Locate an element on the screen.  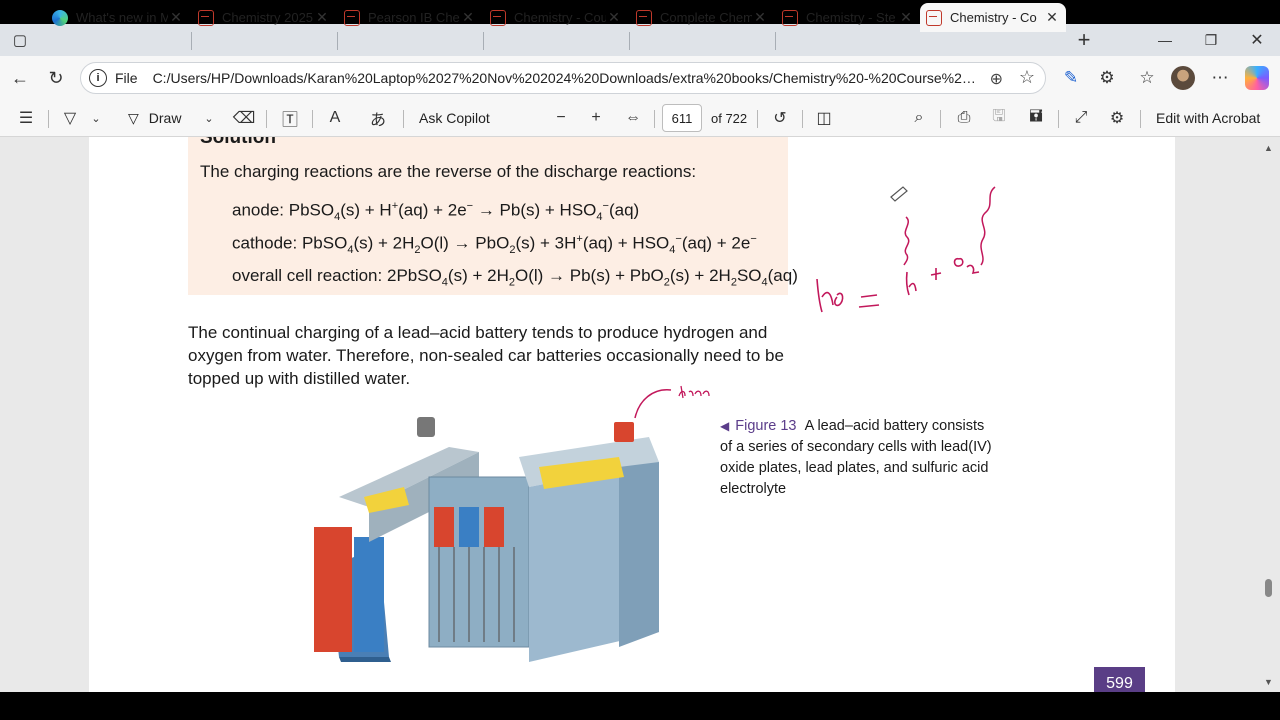
tab-complete-chem: Complete Chem ✕ is located at coordinates (702, 17).